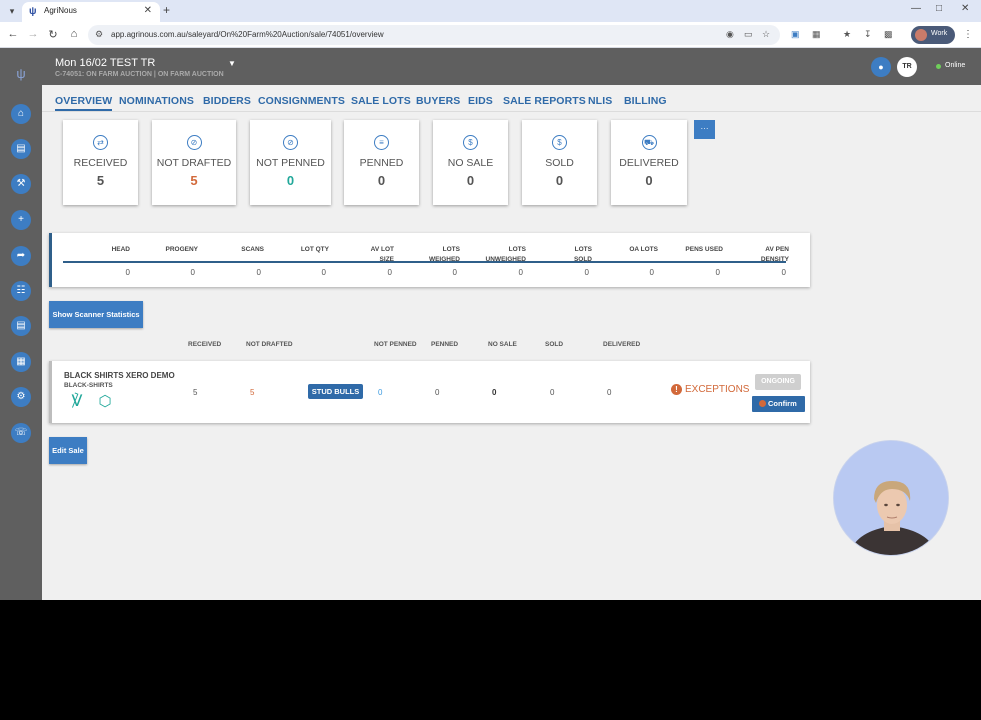 This screenshot has width=981, height=720. What do you see at coordinates (21, 397) in the screenshot?
I see `sidebar-settings-icon: ⚙` at bounding box center [21, 397].